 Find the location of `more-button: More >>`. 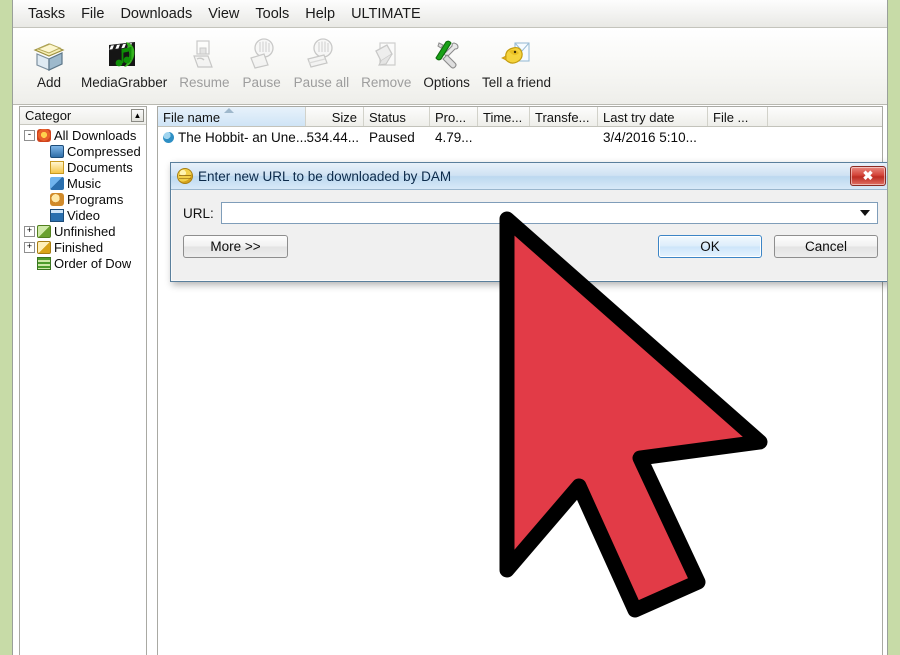

more-button: More >> is located at coordinates (235, 246).